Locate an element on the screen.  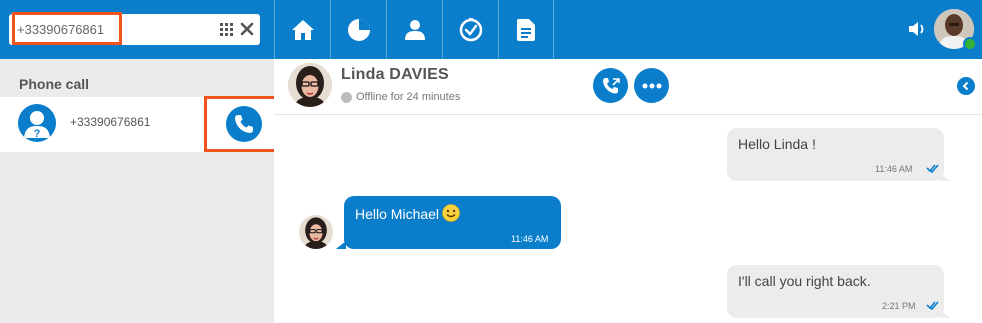
clock-icon is located at coordinates (470, 29).